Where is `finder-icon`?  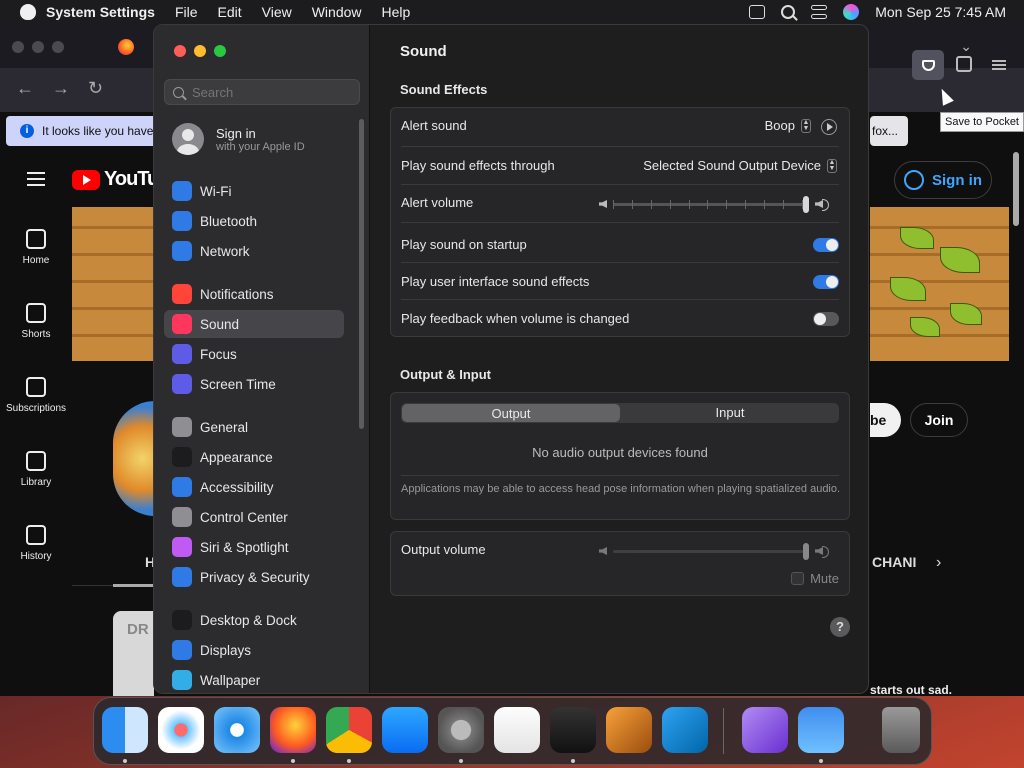 finder-icon is located at coordinates (125, 730).